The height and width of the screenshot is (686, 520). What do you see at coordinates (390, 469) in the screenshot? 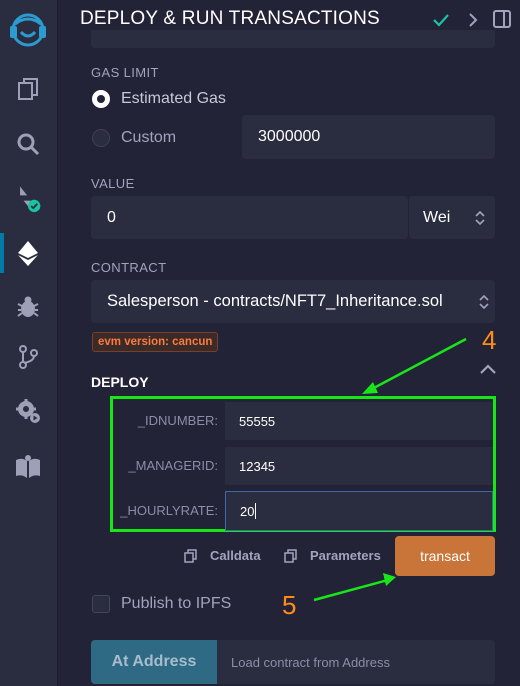
I see `annotation-arrows` at bounding box center [390, 469].